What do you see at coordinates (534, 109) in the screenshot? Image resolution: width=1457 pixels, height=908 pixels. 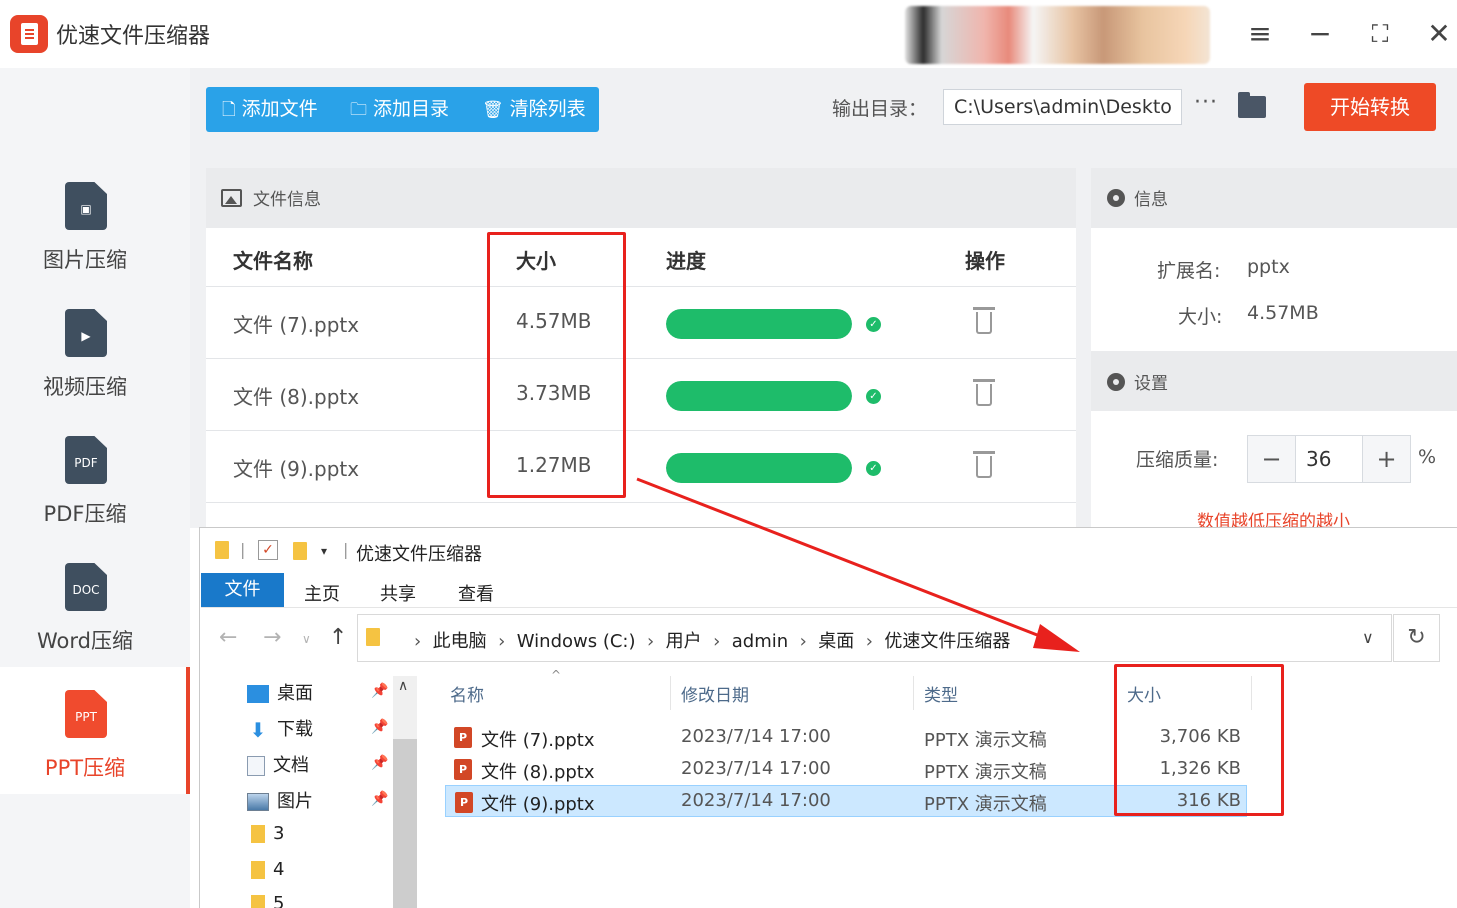 I see `clear-list-button: 🗑 清除列表` at bounding box center [534, 109].